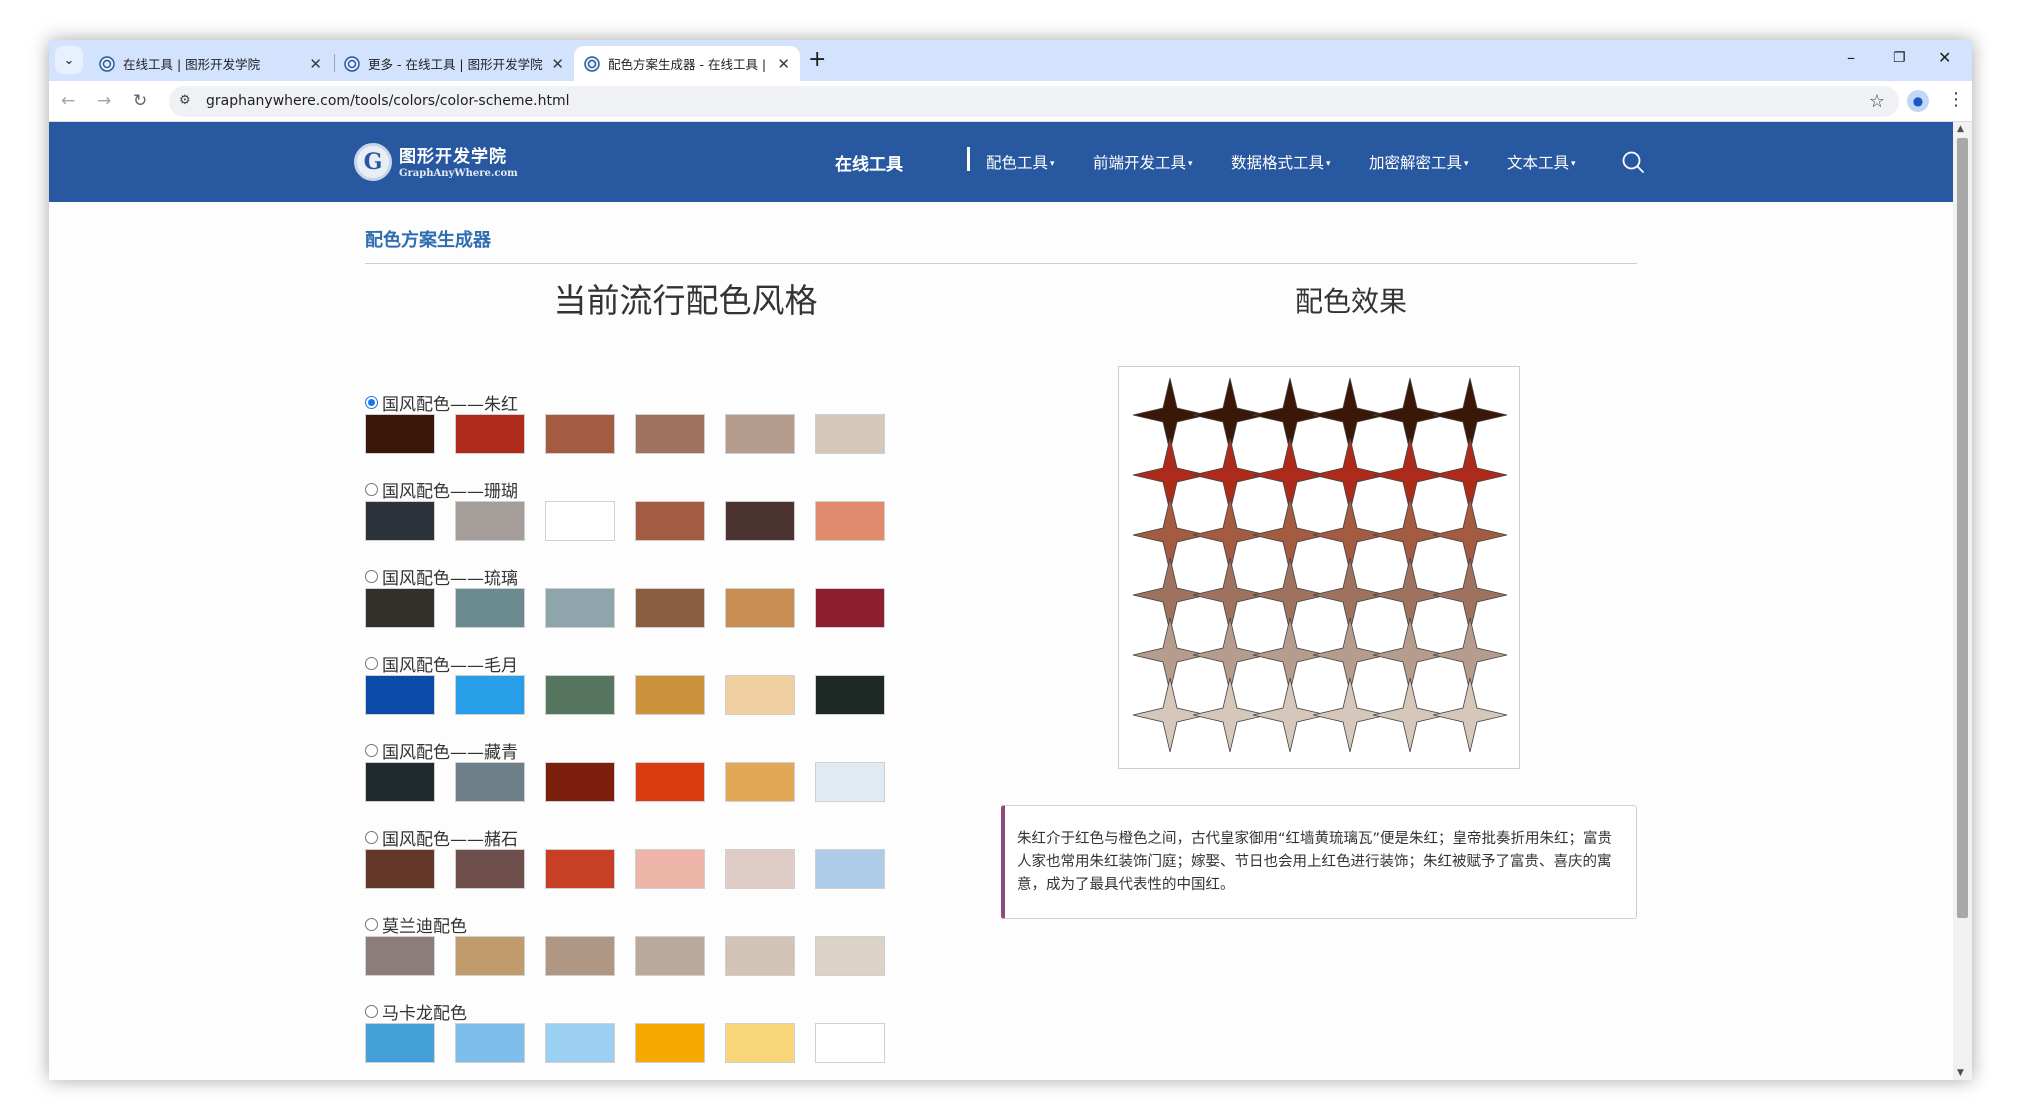  I want to click on restore-icon: ❐, so click(1899, 58).